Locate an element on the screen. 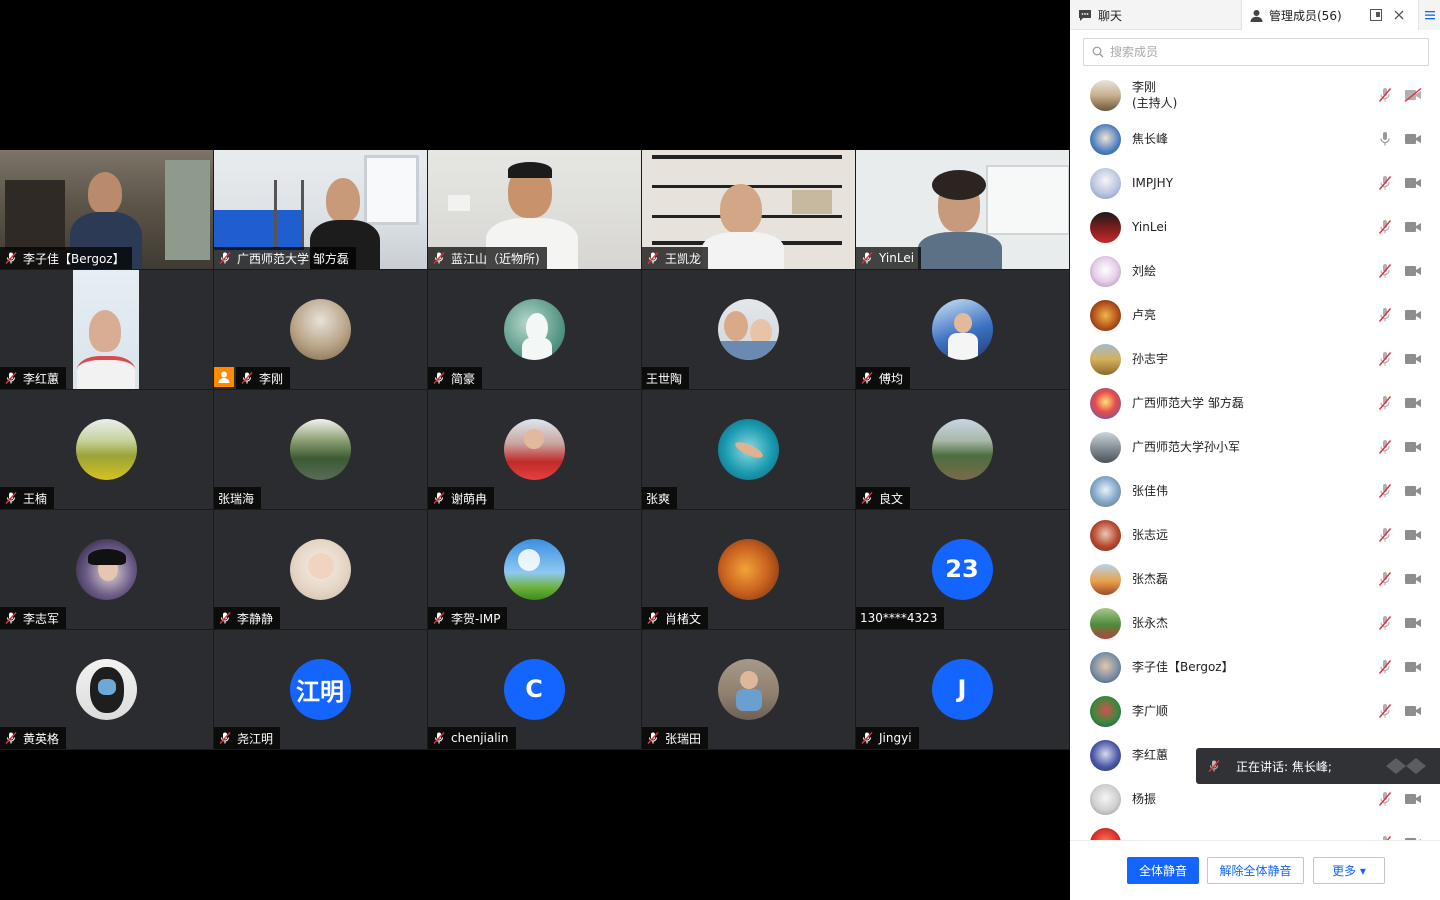 This screenshot has height=900, width=1440. video-tile: 李刚 is located at coordinates (321, 330).